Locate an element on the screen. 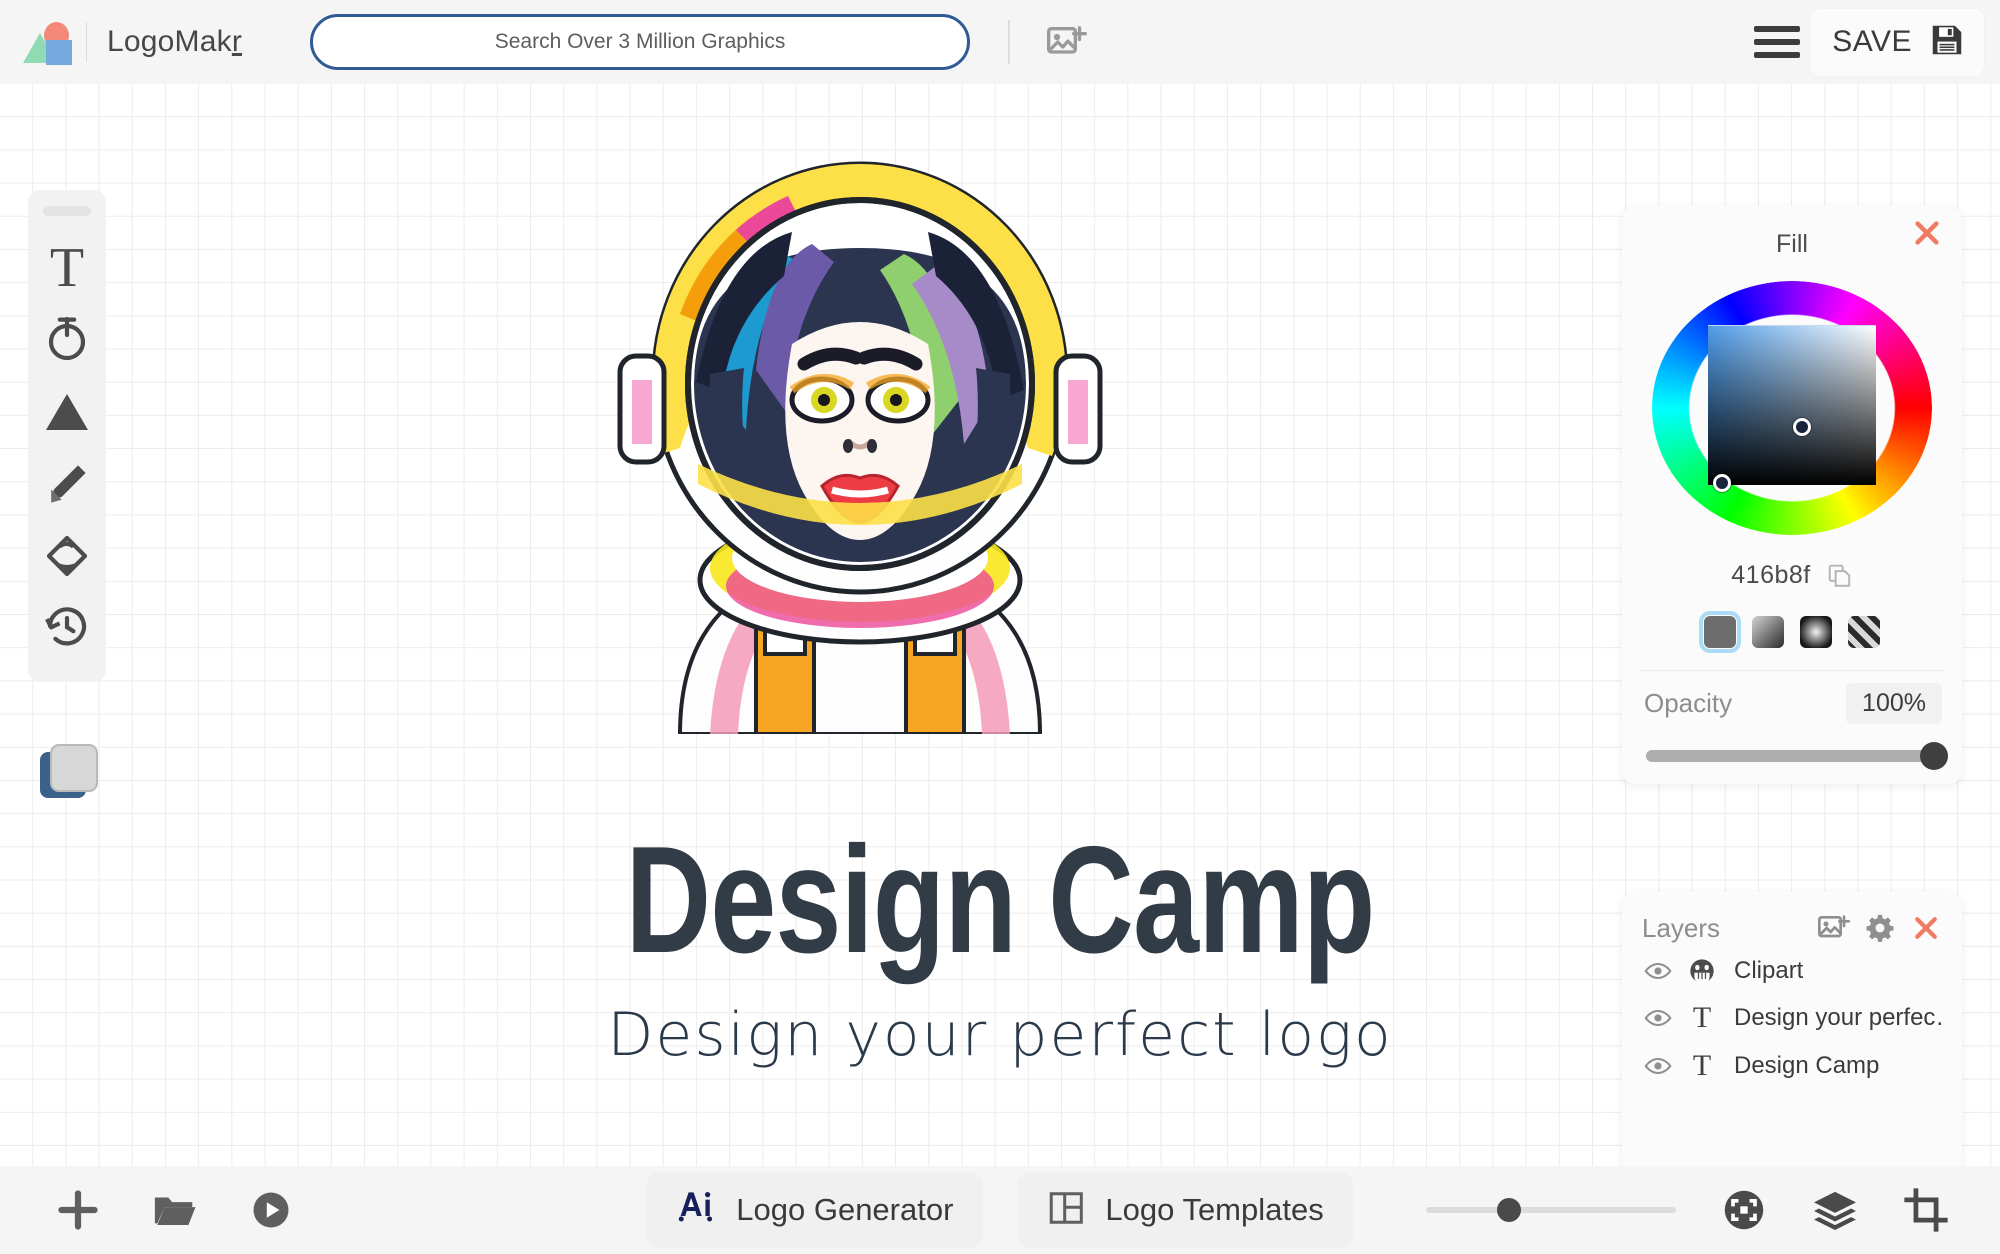 The image size is (2000, 1254). bottom-toolbar: Logo Generator Logo Templates is located at coordinates (1000, 1210).